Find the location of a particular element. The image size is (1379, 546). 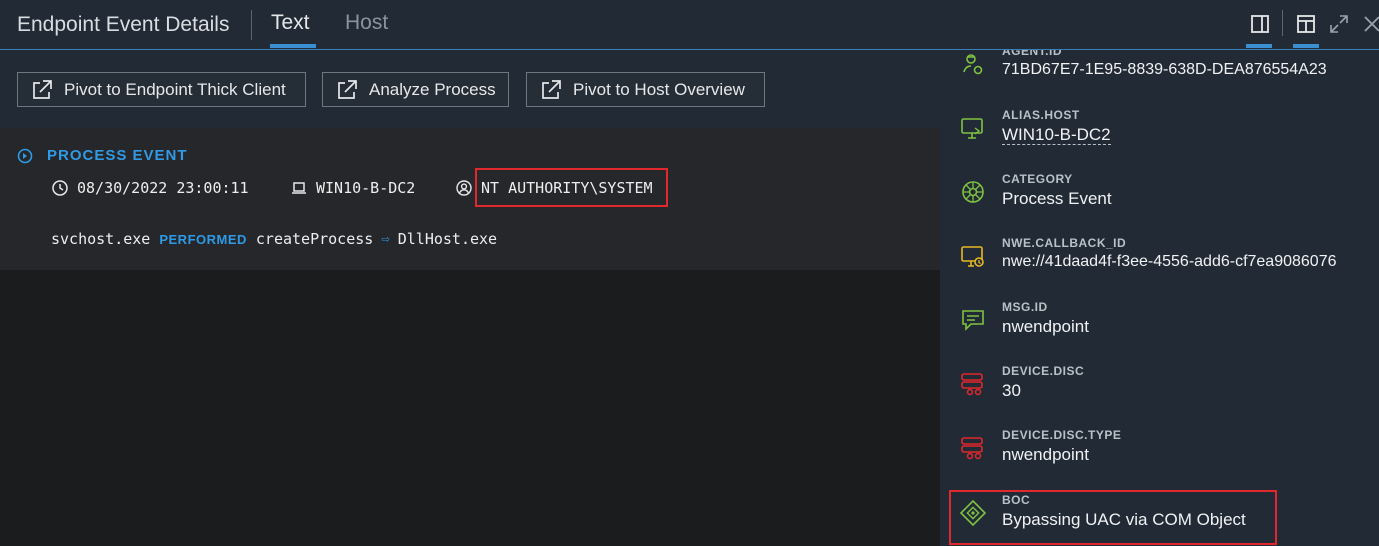

clock-icon is located at coordinates (60, 188).